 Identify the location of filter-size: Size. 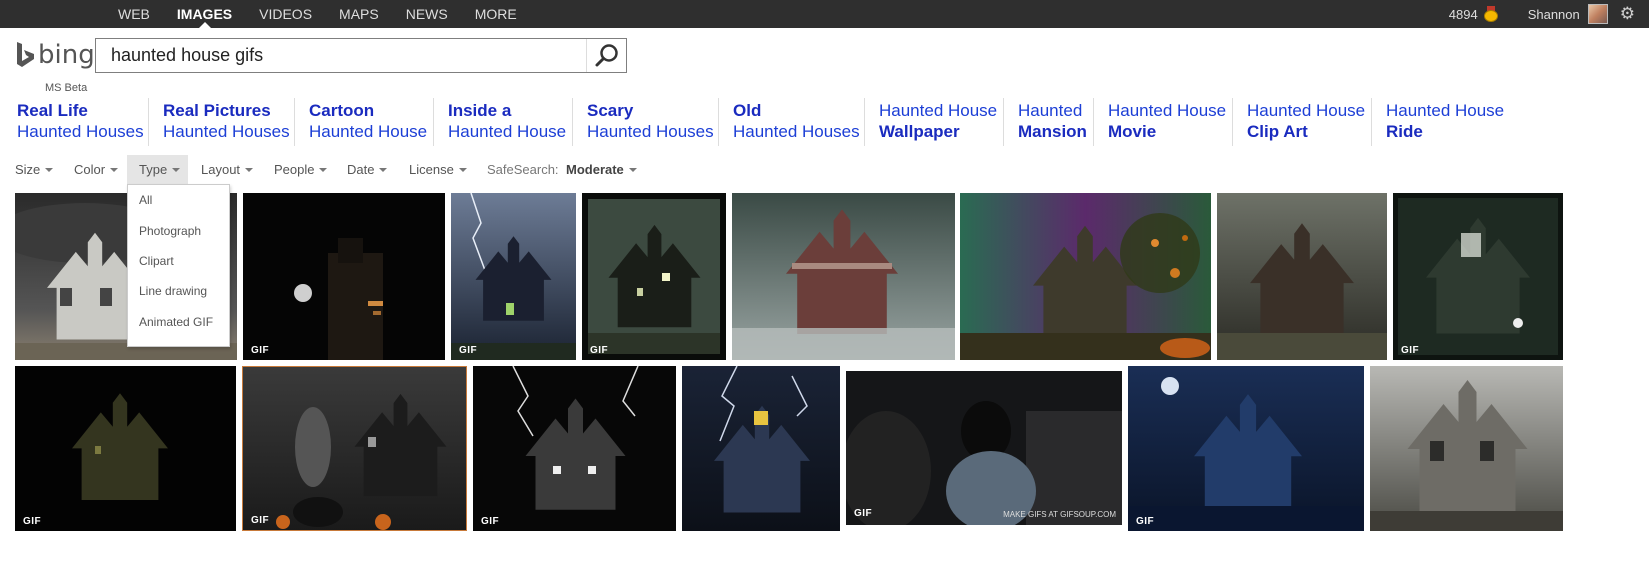
(34, 169).